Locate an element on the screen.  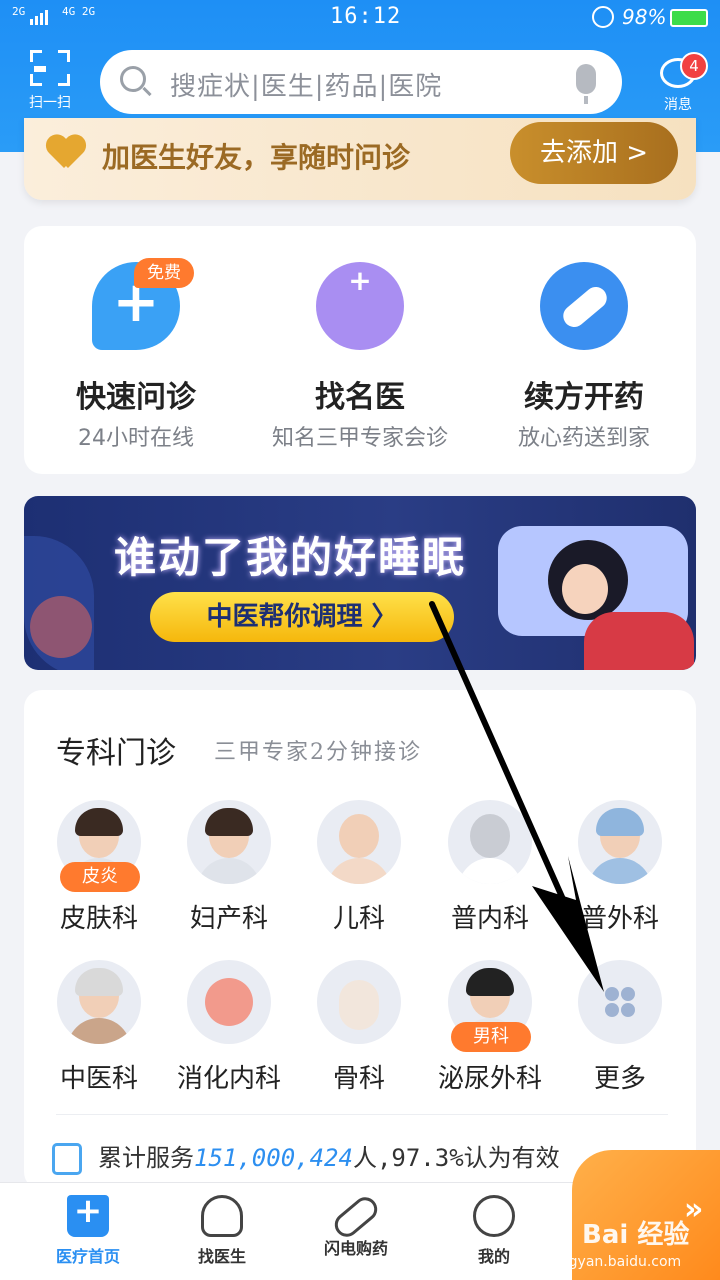
refill-title: 续方开药 is located at coordinates (584, 397).